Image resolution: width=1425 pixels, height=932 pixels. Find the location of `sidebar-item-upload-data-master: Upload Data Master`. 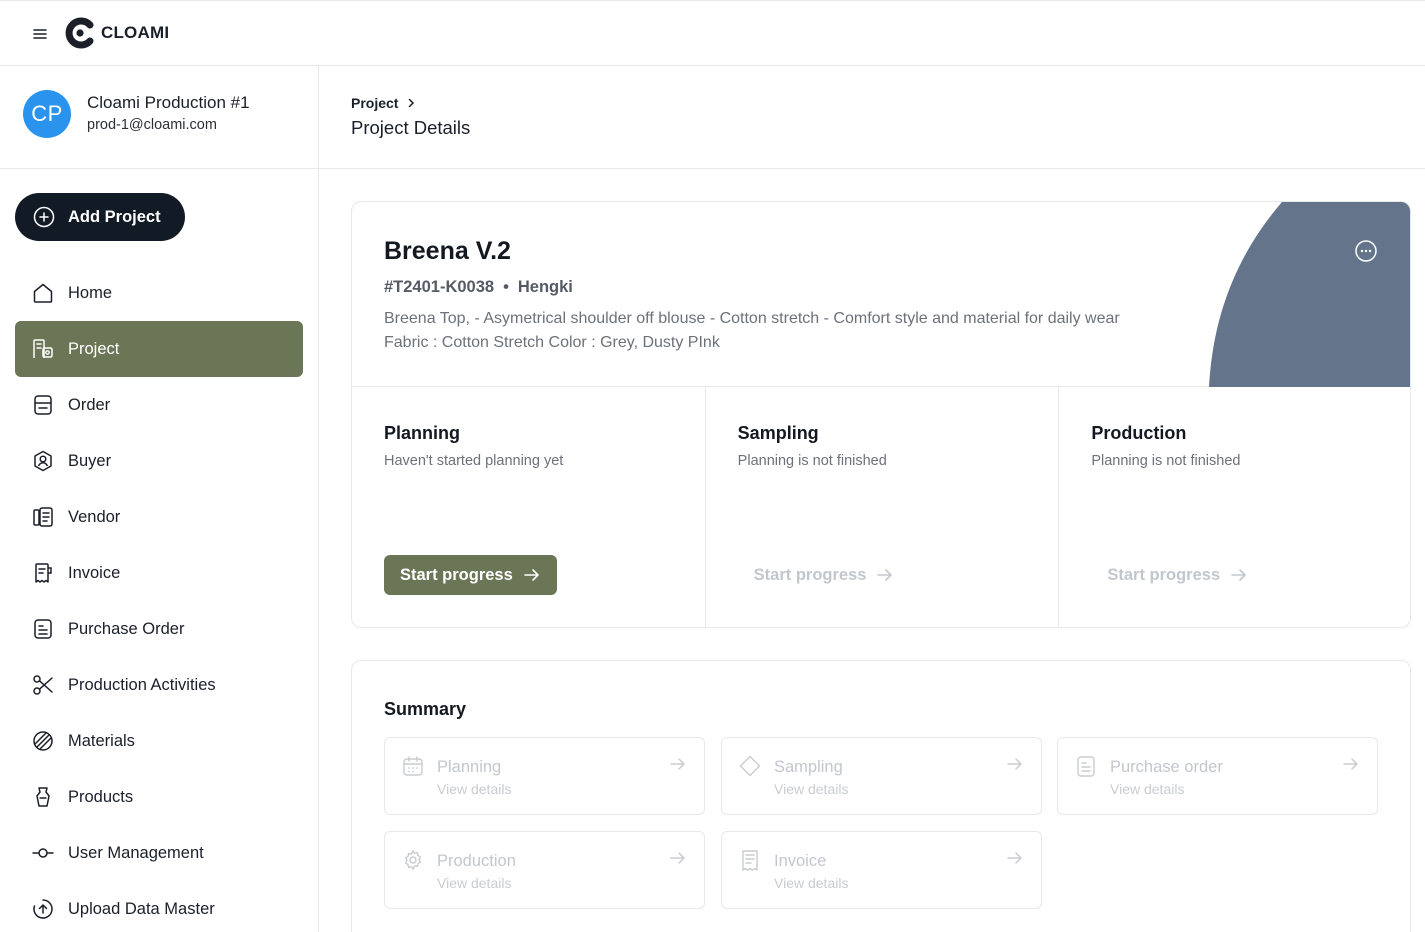

sidebar-item-upload-data-master: Upload Data Master is located at coordinates (159, 906).